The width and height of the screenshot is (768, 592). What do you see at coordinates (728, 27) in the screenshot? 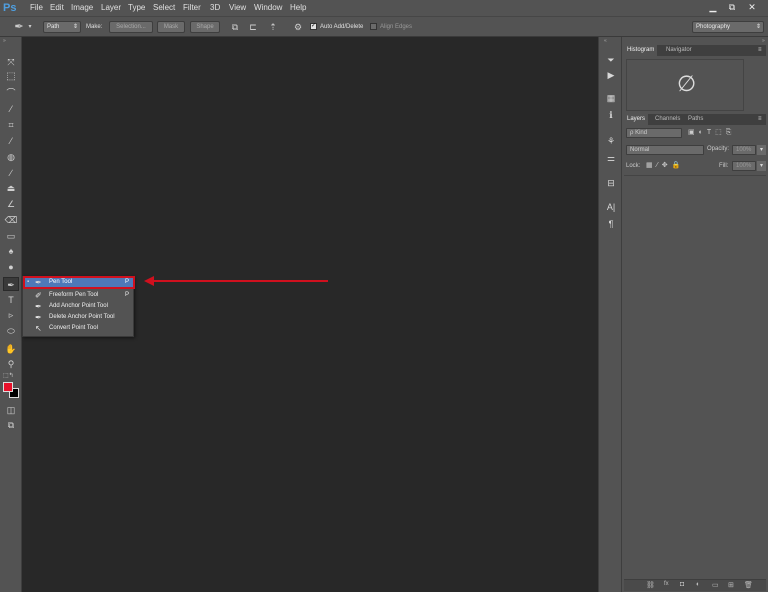
I see `workspace-select: Photography ⇕` at bounding box center [728, 27].